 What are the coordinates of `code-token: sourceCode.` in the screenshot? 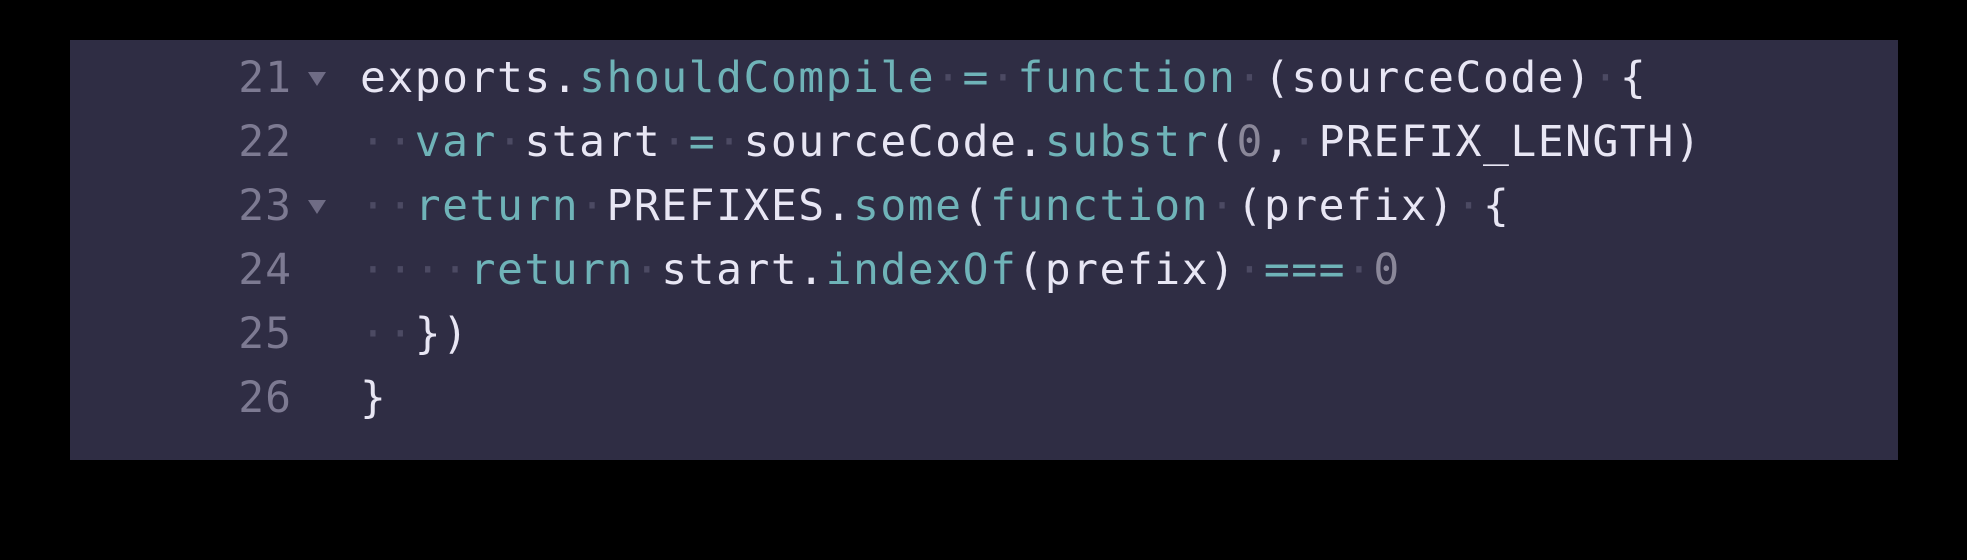 It's located at (894, 142).